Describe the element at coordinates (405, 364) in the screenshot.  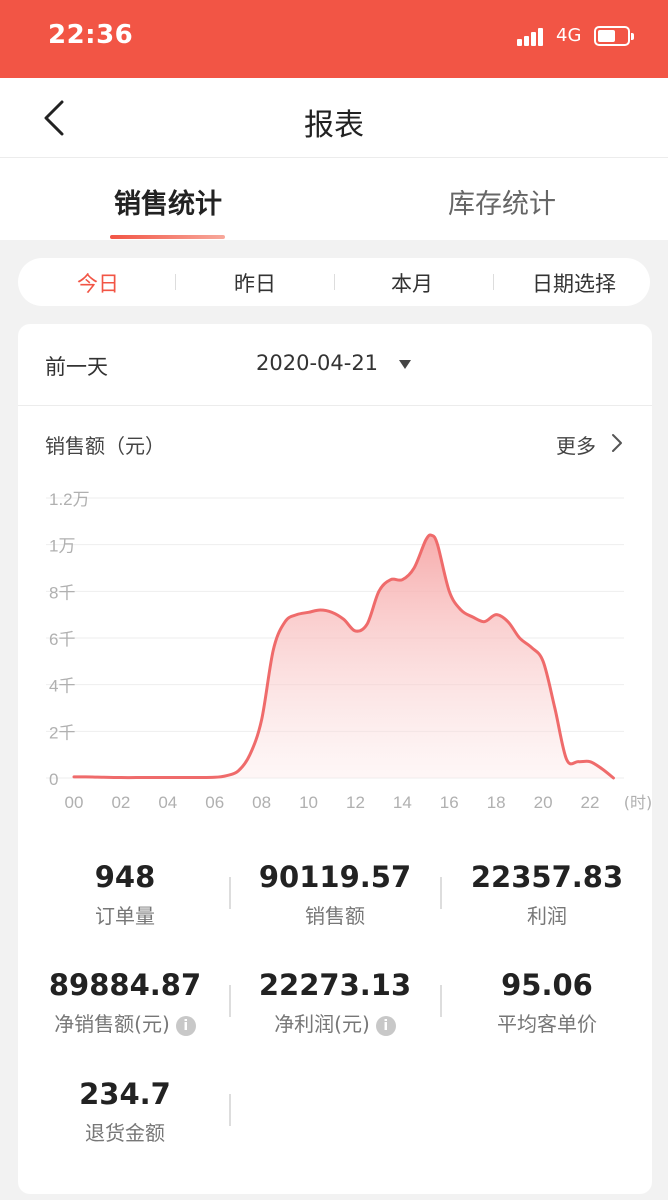
I see `dropdown-caret-icon` at that location.